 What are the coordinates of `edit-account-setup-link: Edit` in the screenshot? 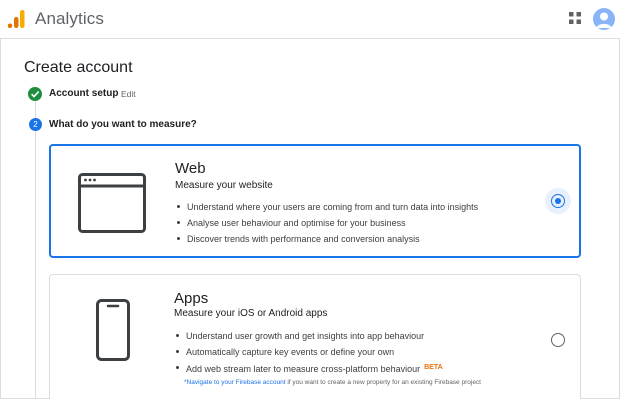 It's located at (128, 94).